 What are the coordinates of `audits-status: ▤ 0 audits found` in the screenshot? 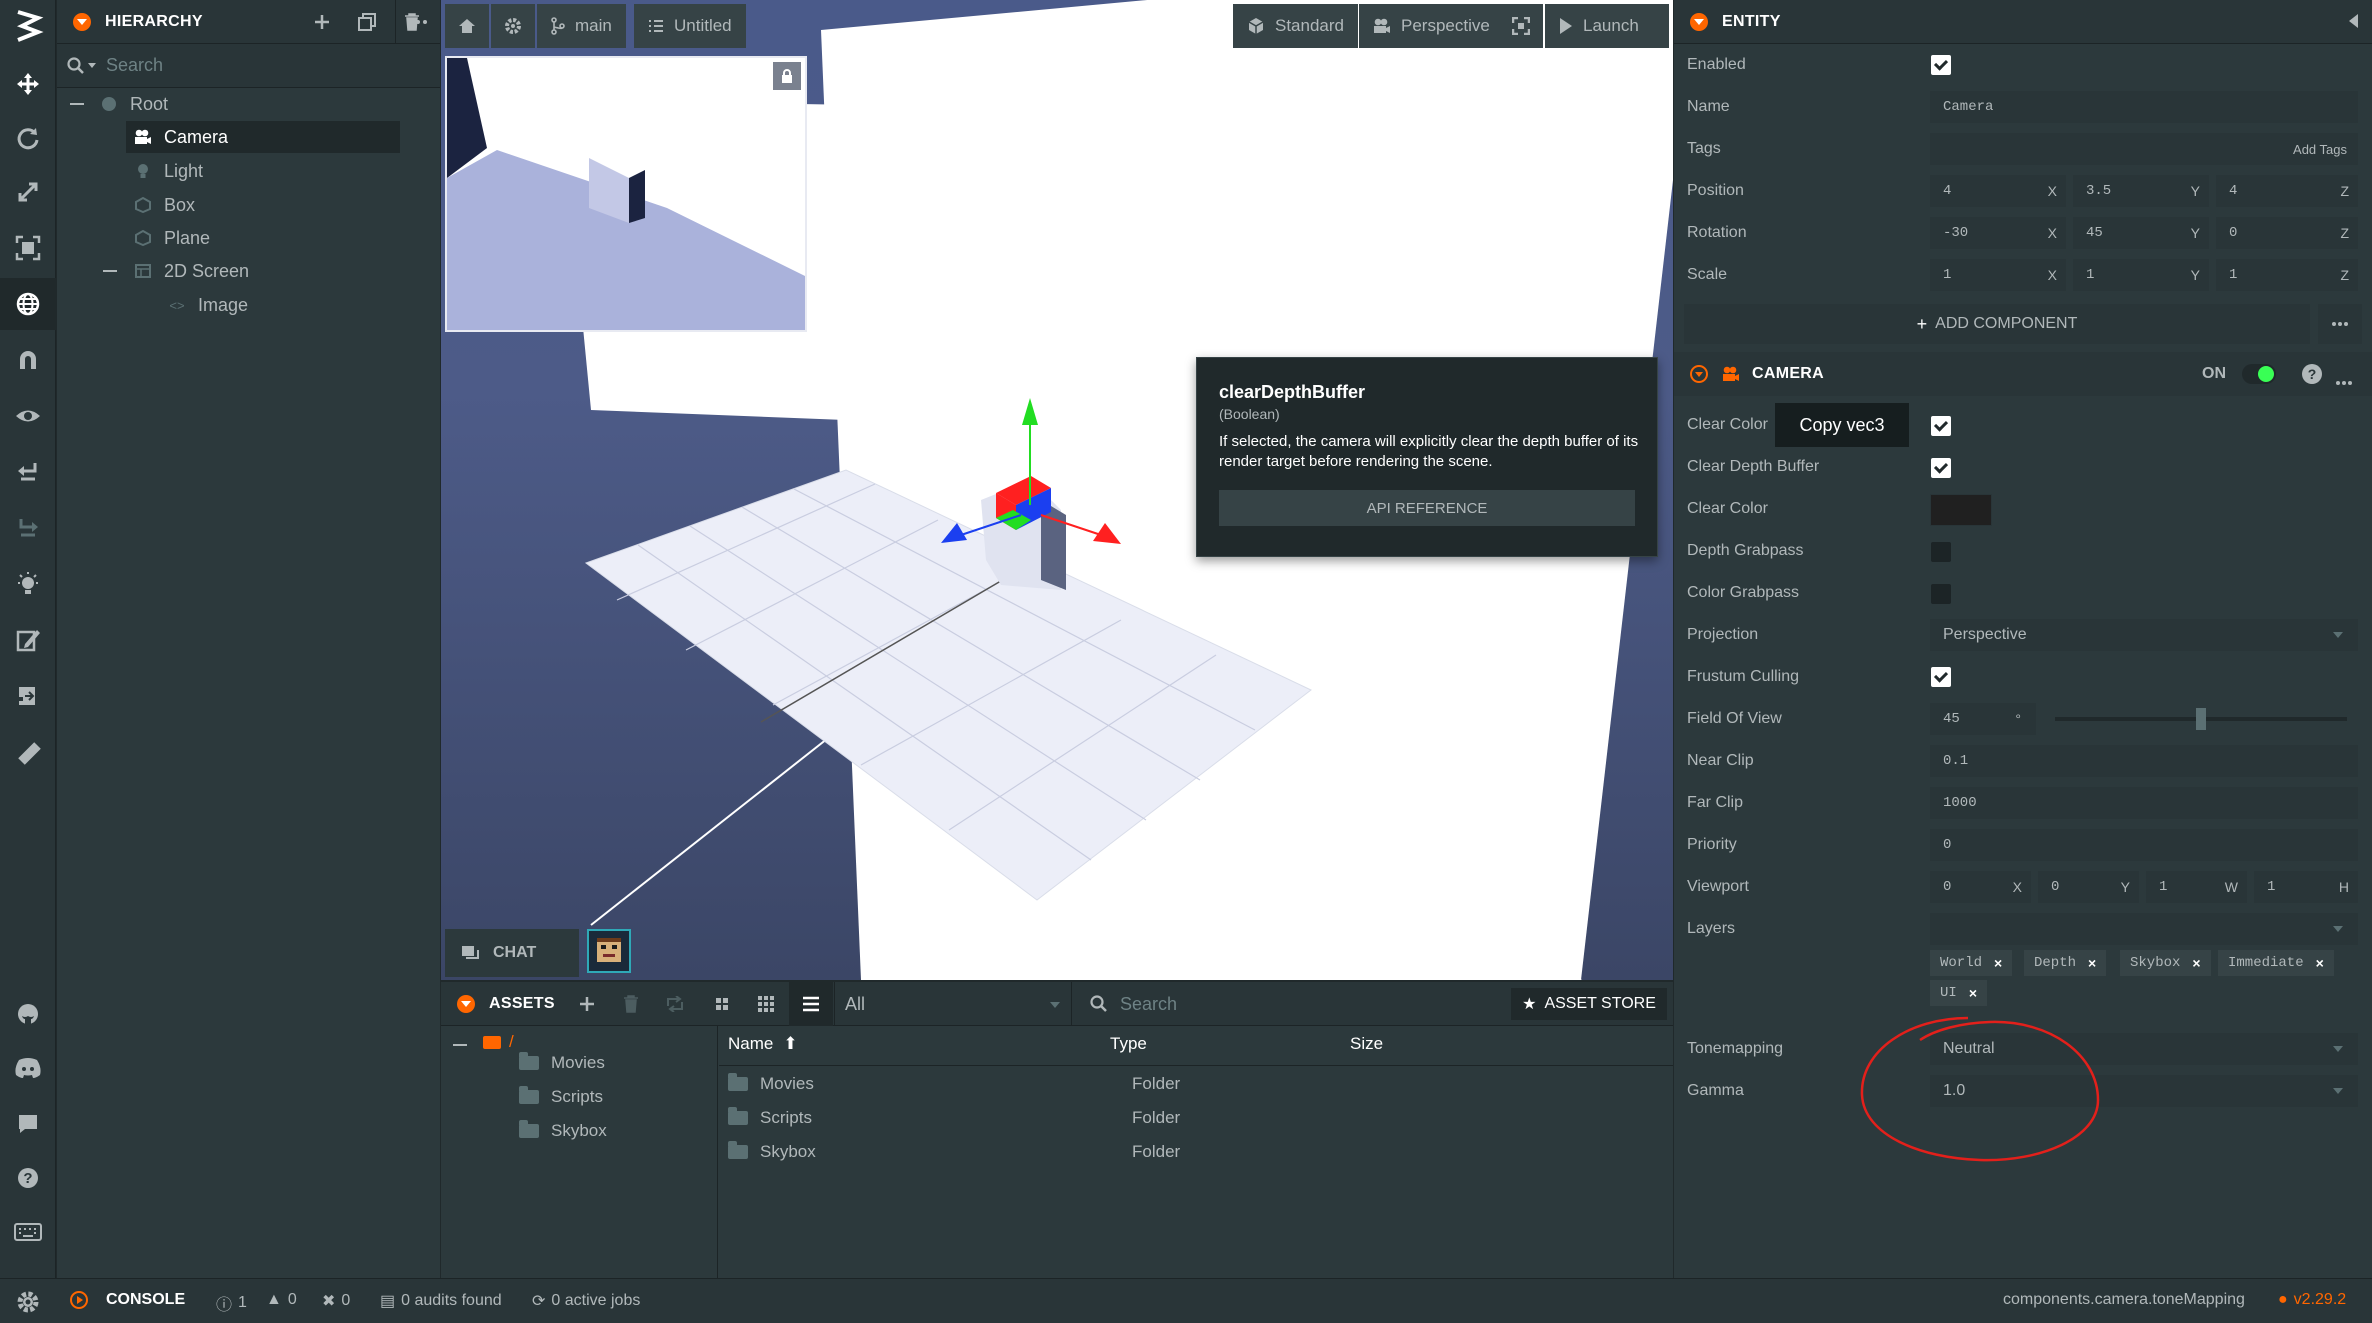 It's located at (441, 1301).